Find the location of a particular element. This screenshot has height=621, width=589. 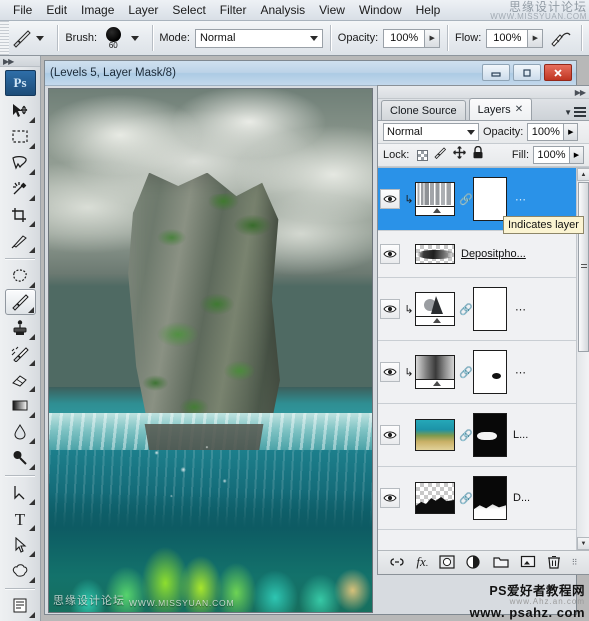

delete-layer-button is located at coordinates (554, 563).